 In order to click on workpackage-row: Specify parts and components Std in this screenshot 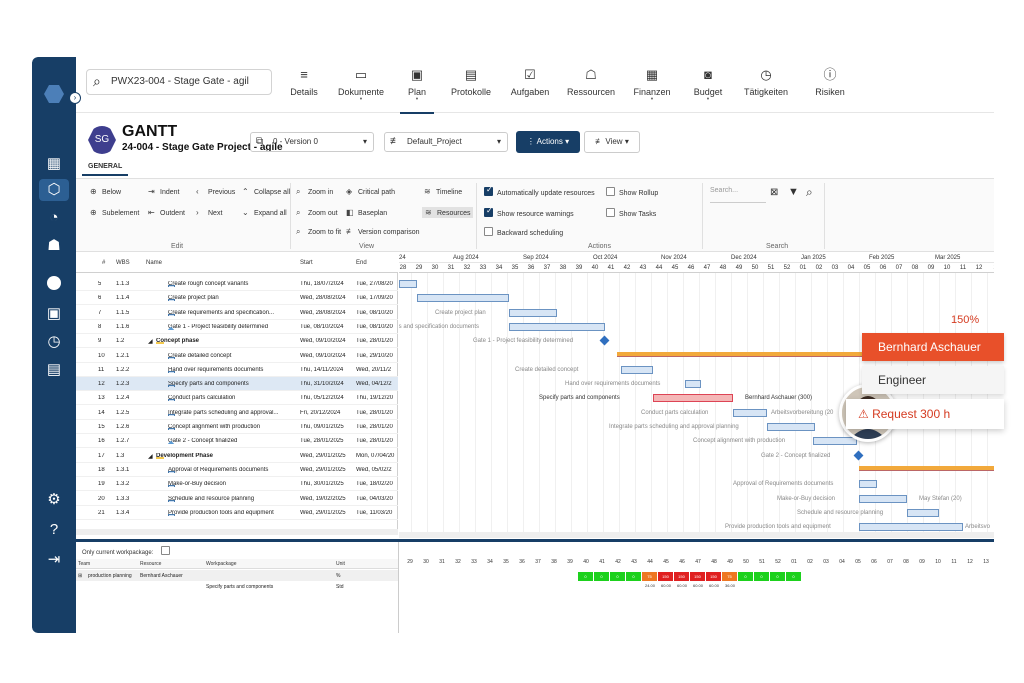, I will do `click(237, 586)`.